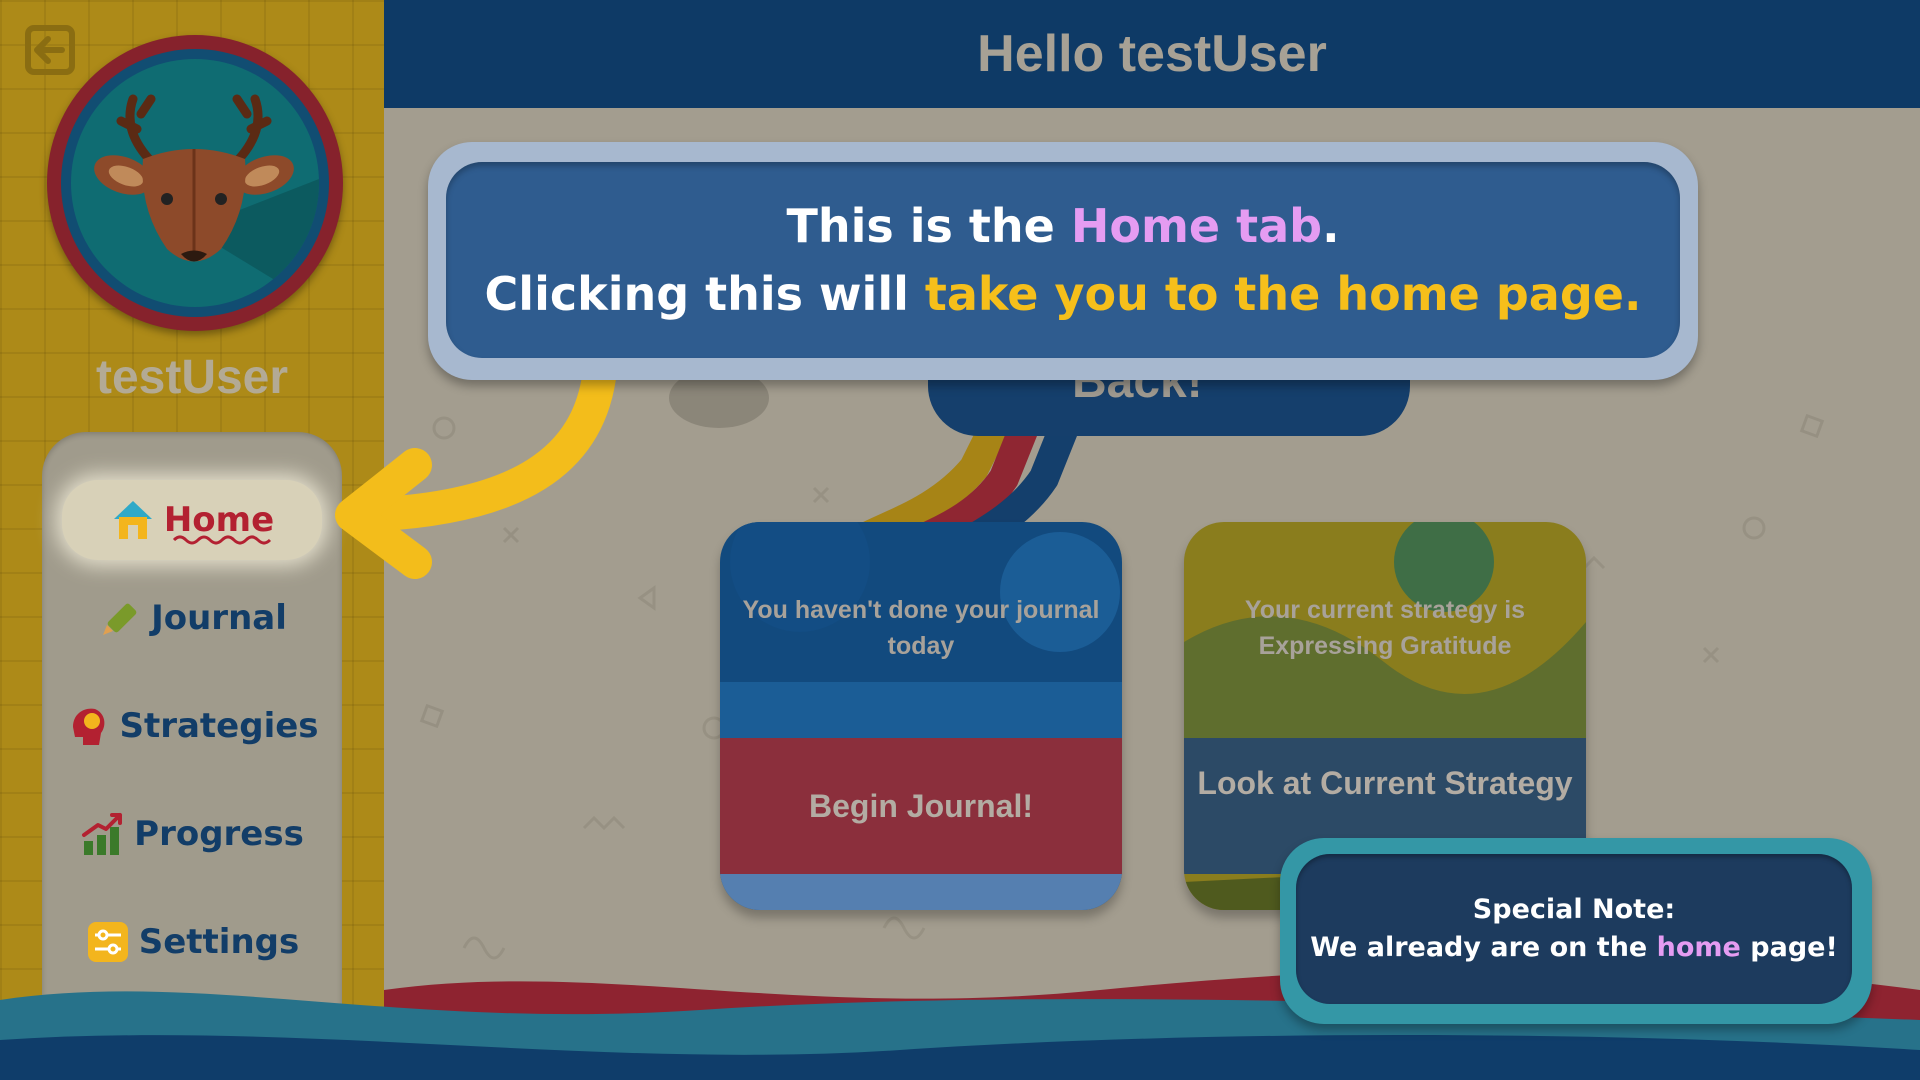 Image resolution: width=1920 pixels, height=1080 pixels. I want to click on tooltip-highlight: take you to the home page., so click(1283, 294).